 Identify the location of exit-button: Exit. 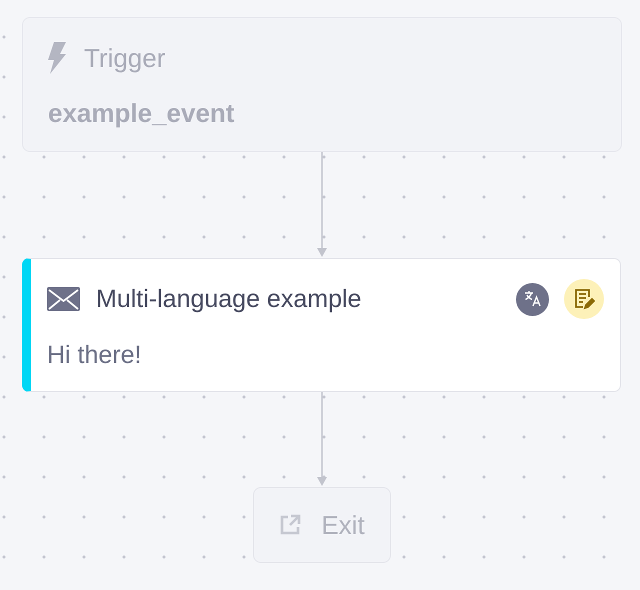
(322, 525).